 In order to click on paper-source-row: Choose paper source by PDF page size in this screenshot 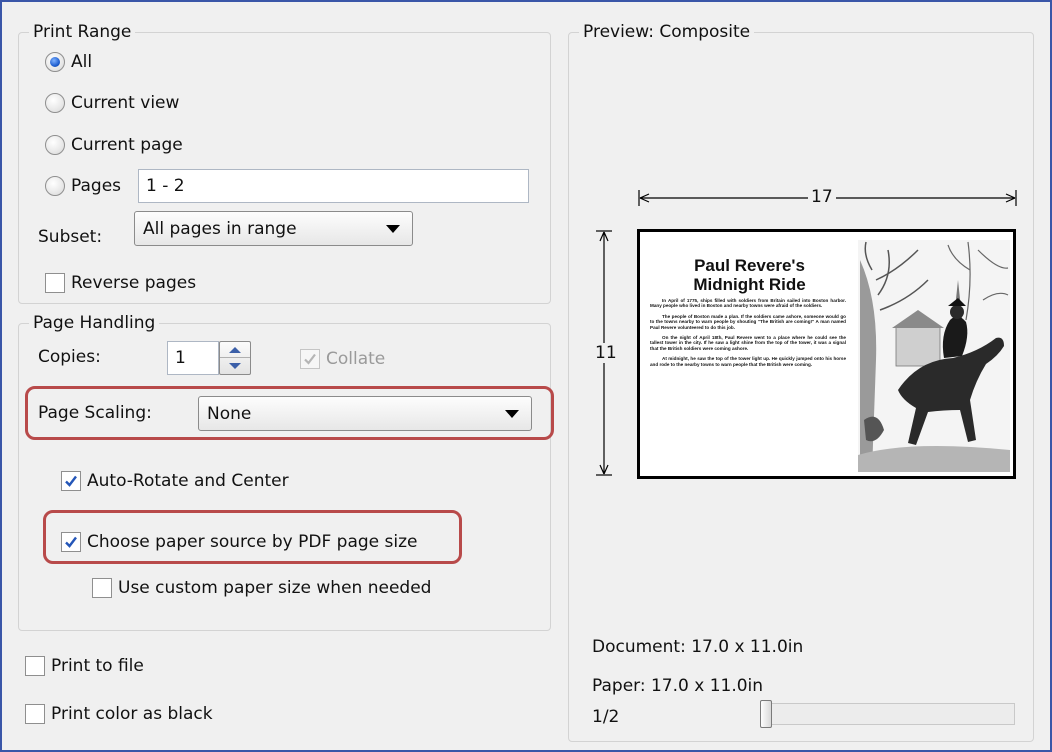, I will do `click(239, 542)`.